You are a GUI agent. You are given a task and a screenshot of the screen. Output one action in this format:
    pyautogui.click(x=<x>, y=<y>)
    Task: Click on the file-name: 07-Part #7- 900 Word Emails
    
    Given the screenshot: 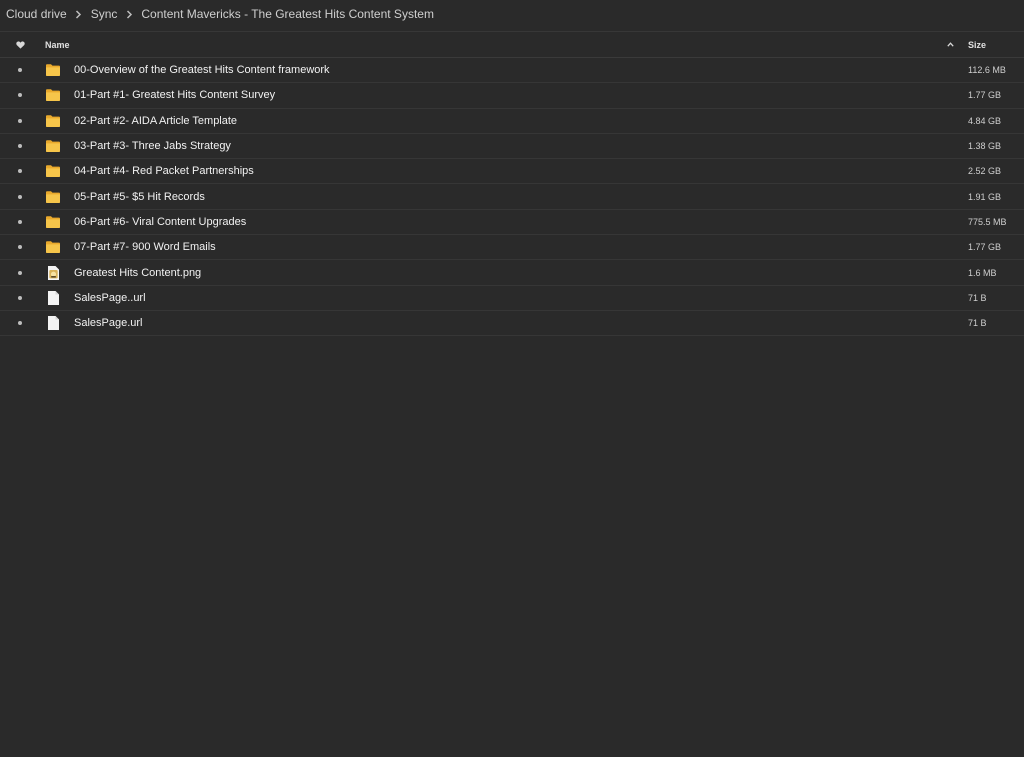 What is the action you would take?
    pyautogui.click(x=518, y=247)
    